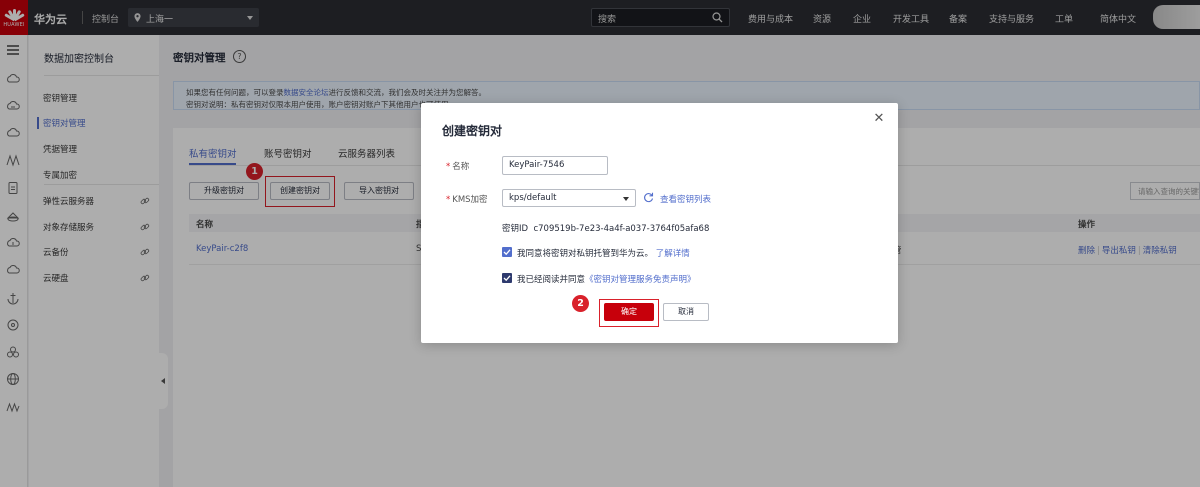 This screenshot has width=1200, height=487. What do you see at coordinates (629, 312) in the screenshot?
I see `confirm-button: 确定` at bounding box center [629, 312].